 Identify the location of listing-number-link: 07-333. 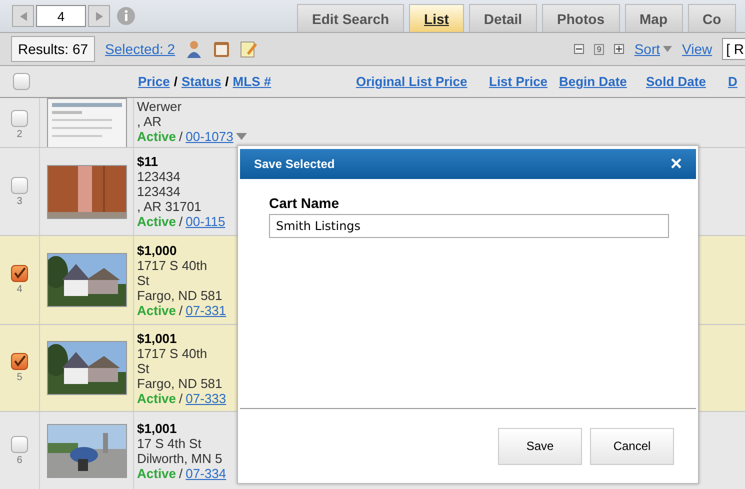
(206, 398).